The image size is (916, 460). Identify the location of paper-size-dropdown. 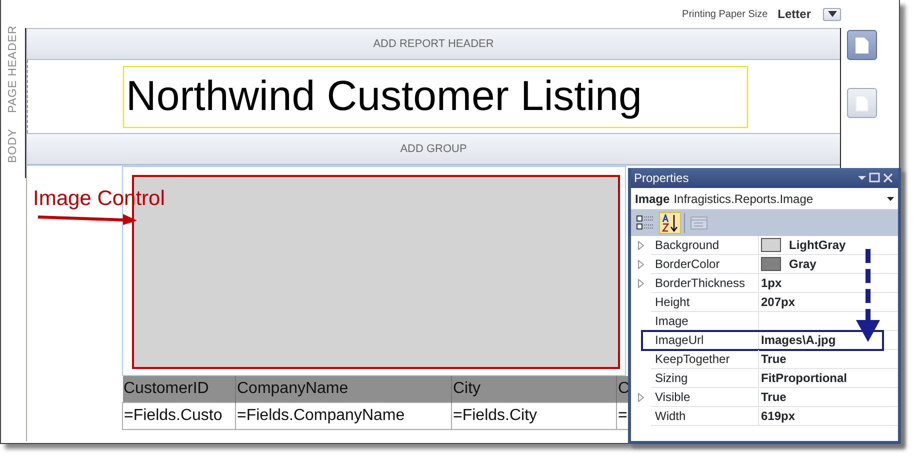
(832, 14).